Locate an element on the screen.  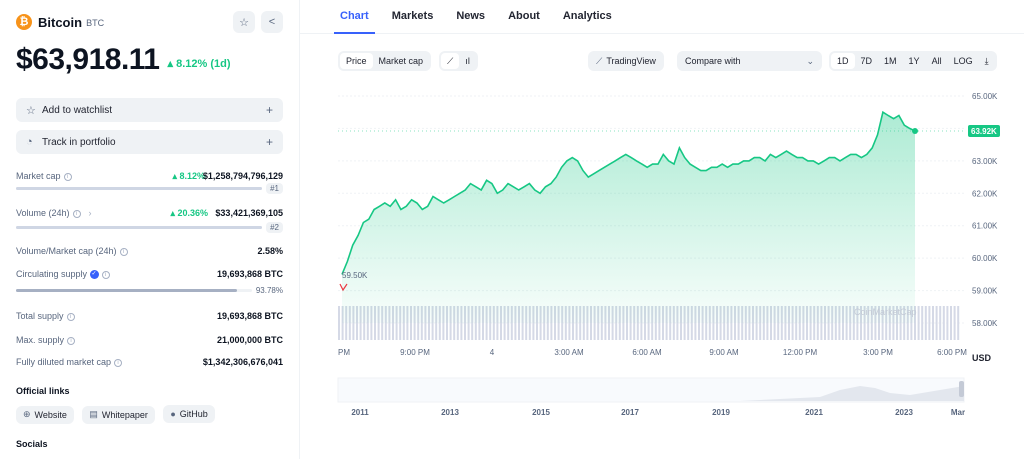
timeline-tick-label: 2015 is located at coordinates (541, 412).